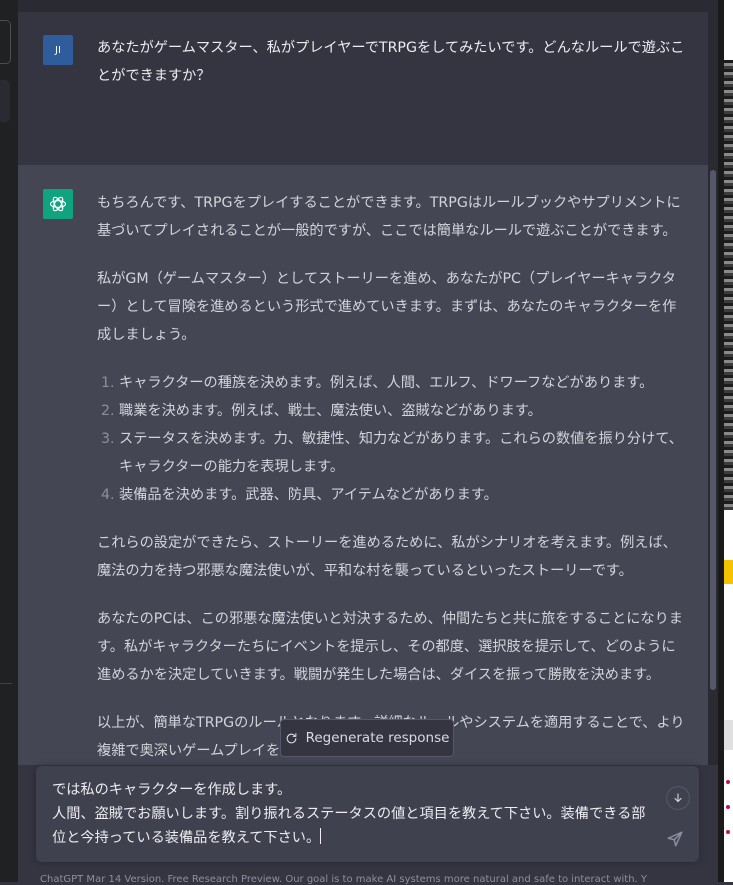  Describe the element at coordinates (728, 441) in the screenshot. I see `background-window` at that location.